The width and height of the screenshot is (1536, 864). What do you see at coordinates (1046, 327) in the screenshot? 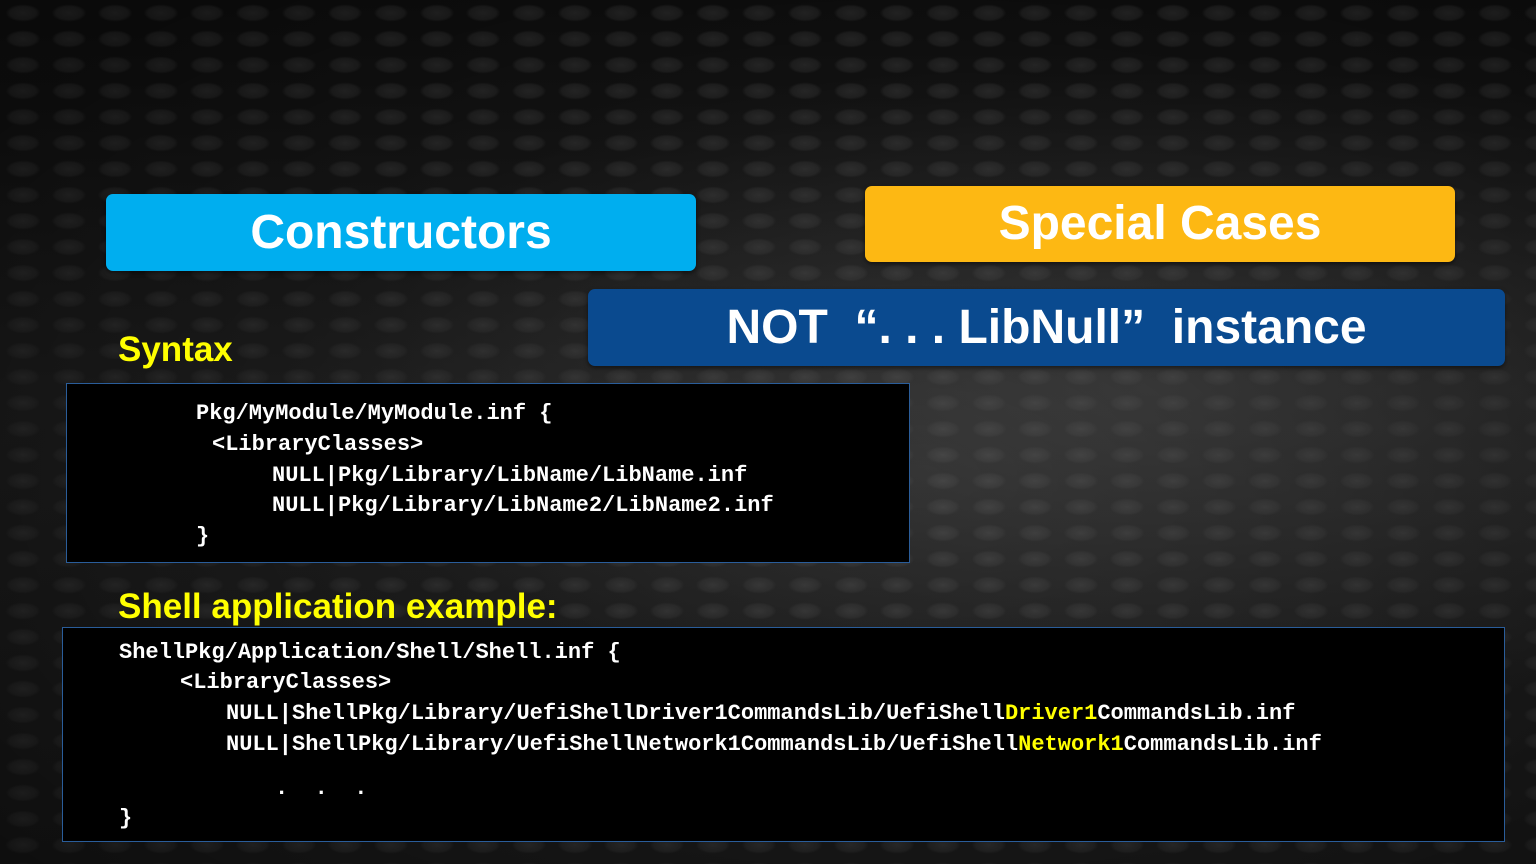
I see `not-libnull-banner: NOT “. . . LibNull” instance` at bounding box center [1046, 327].